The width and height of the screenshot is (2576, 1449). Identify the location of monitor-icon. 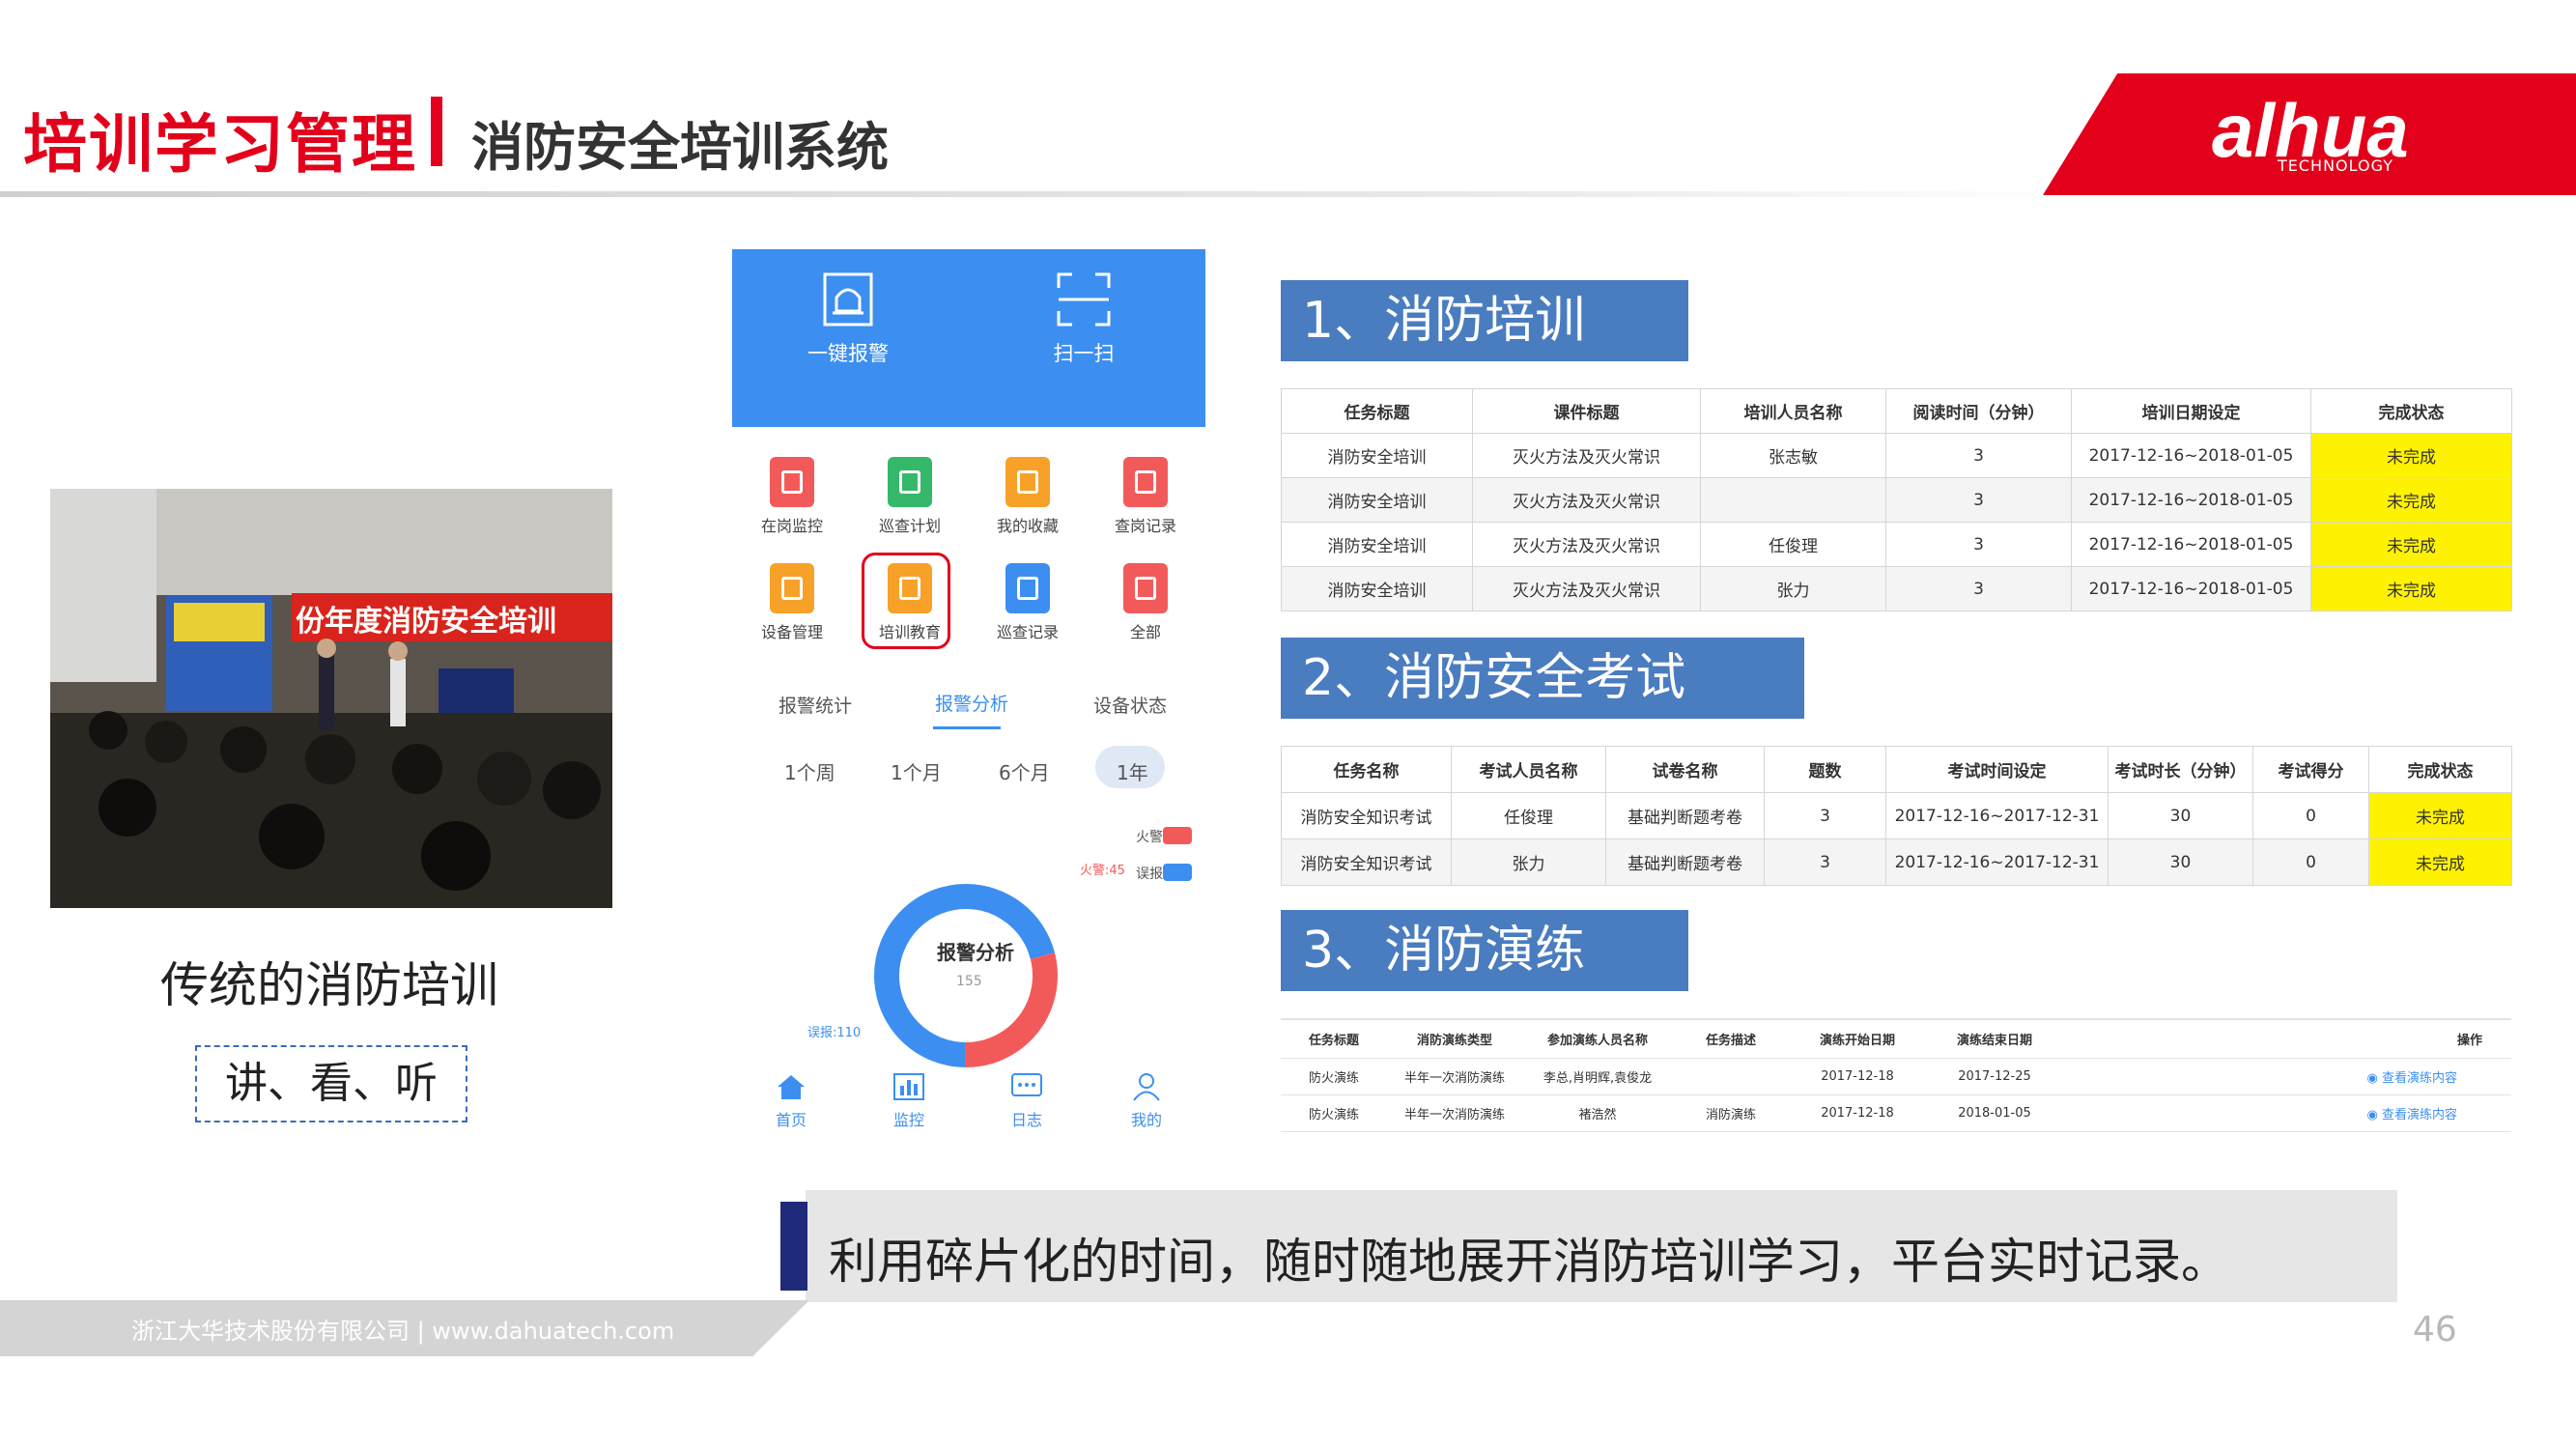
(792, 482).